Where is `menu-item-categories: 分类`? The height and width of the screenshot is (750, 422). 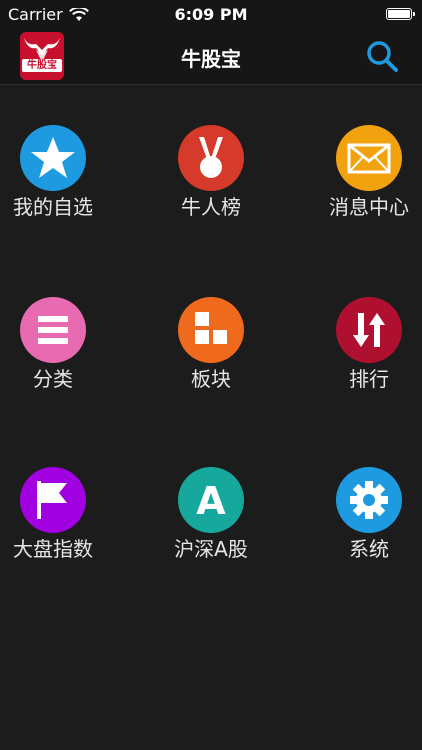
menu-item-categories: 分类 is located at coordinates (59, 324).